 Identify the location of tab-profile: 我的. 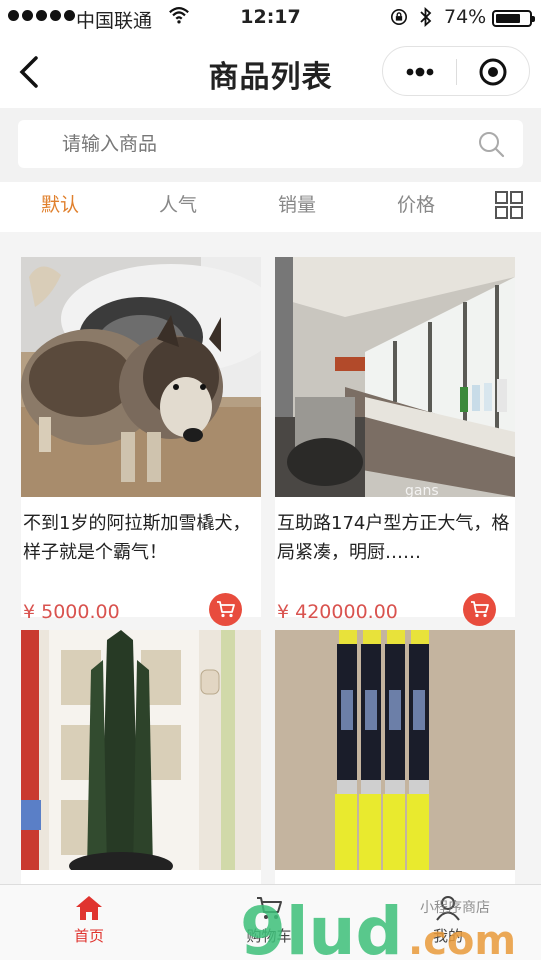
(448, 920).